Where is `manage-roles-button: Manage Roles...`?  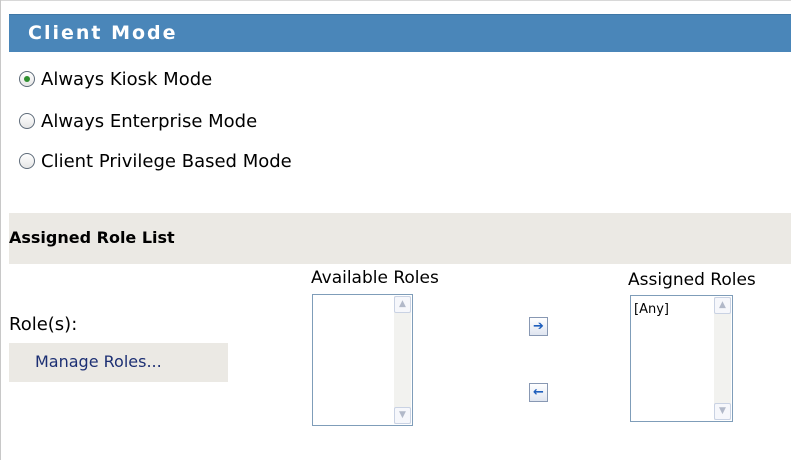 manage-roles-button: Manage Roles... is located at coordinates (118, 362).